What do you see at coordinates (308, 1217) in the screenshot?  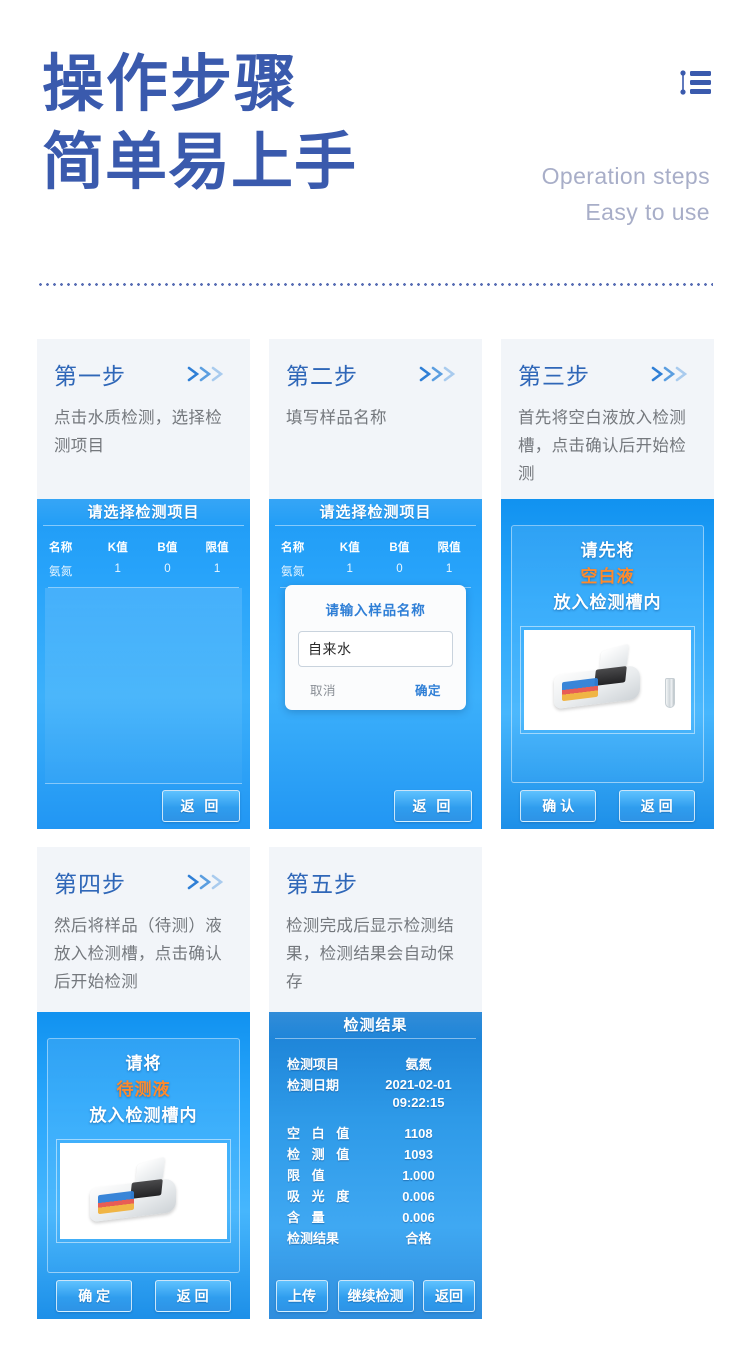 I see `result-key: 含 量` at bounding box center [308, 1217].